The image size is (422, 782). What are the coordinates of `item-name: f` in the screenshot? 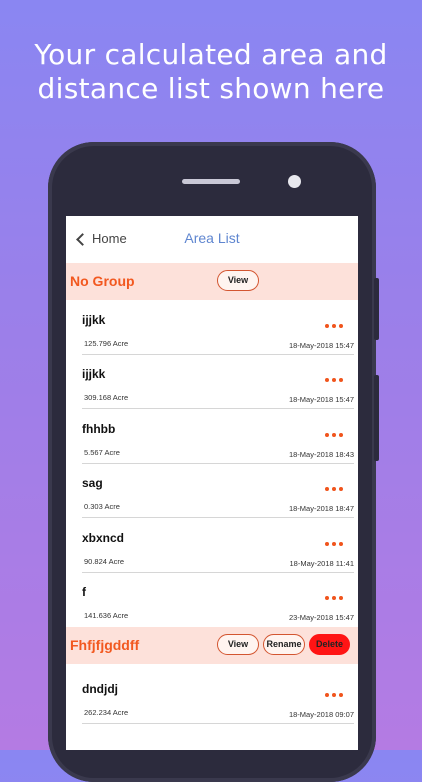 It's located at (84, 592).